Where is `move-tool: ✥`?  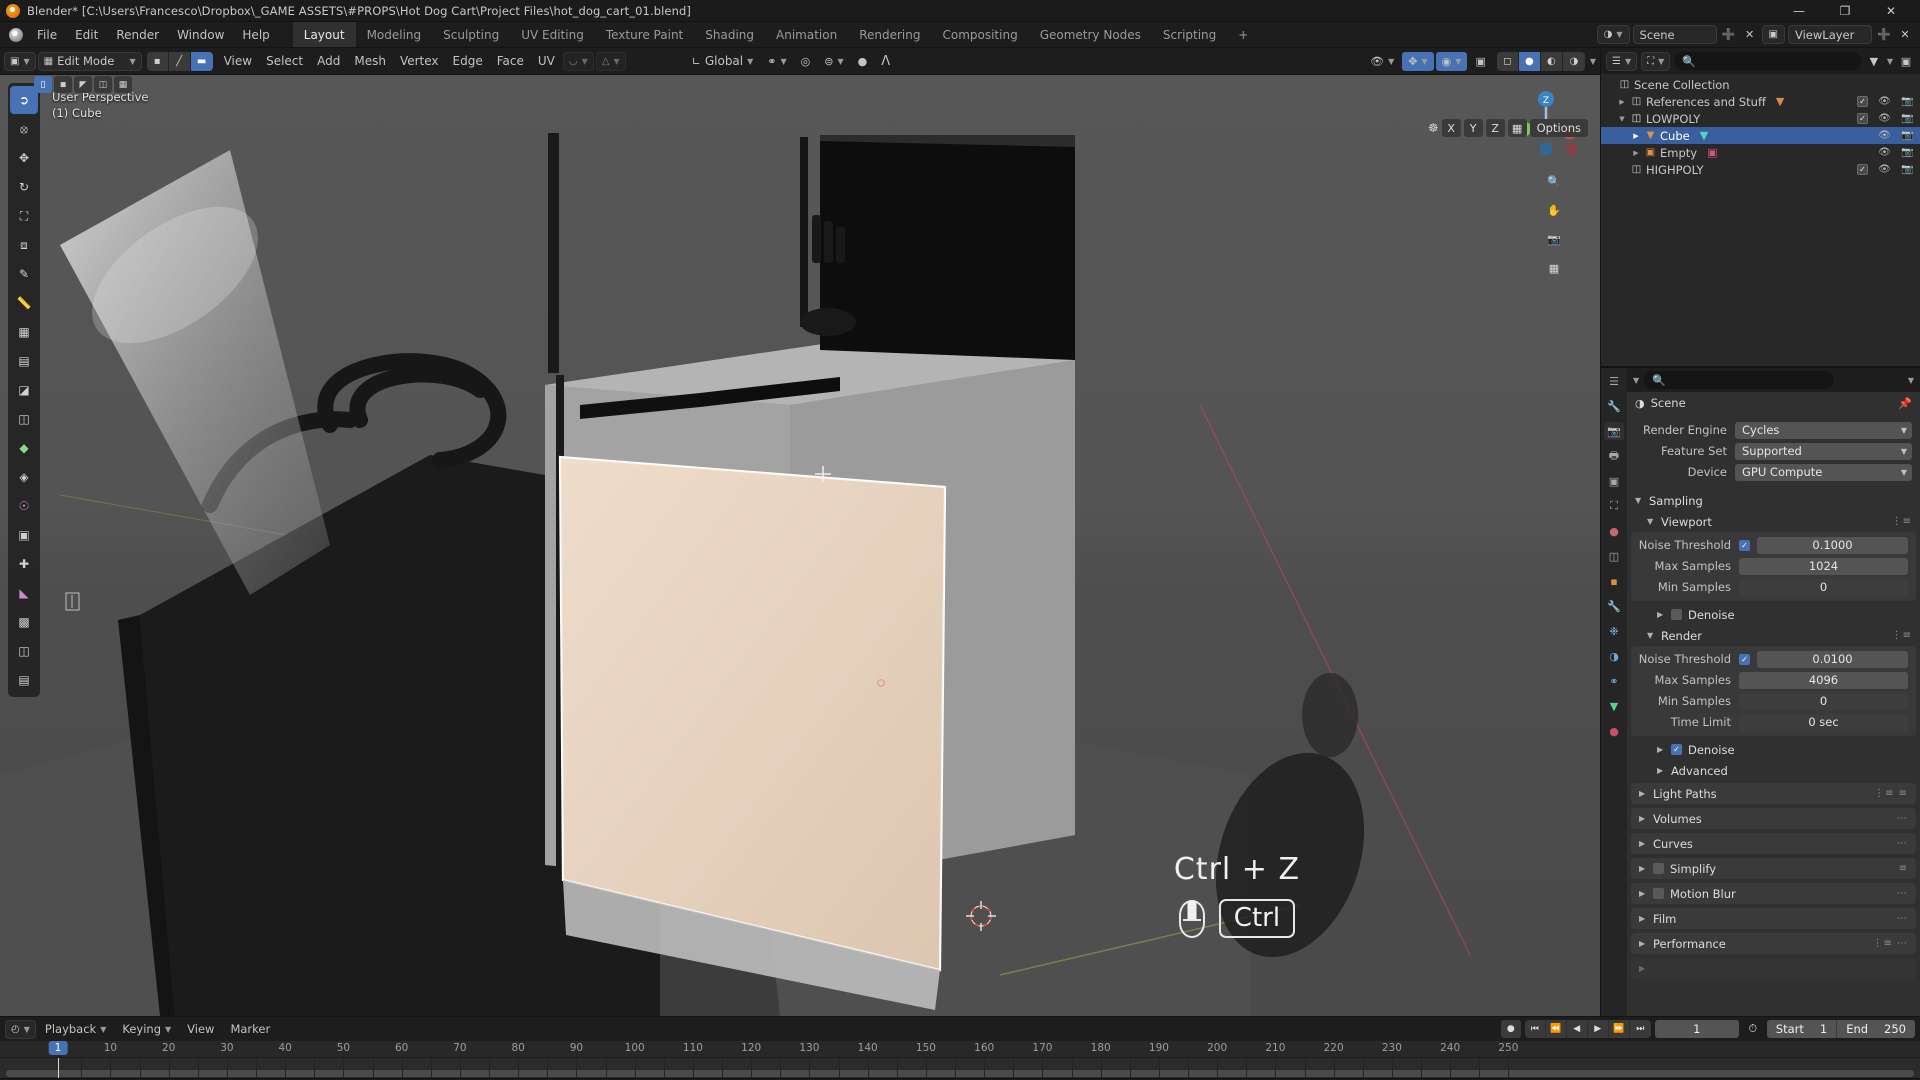
move-tool: ✥ is located at coordinates (24, 158).